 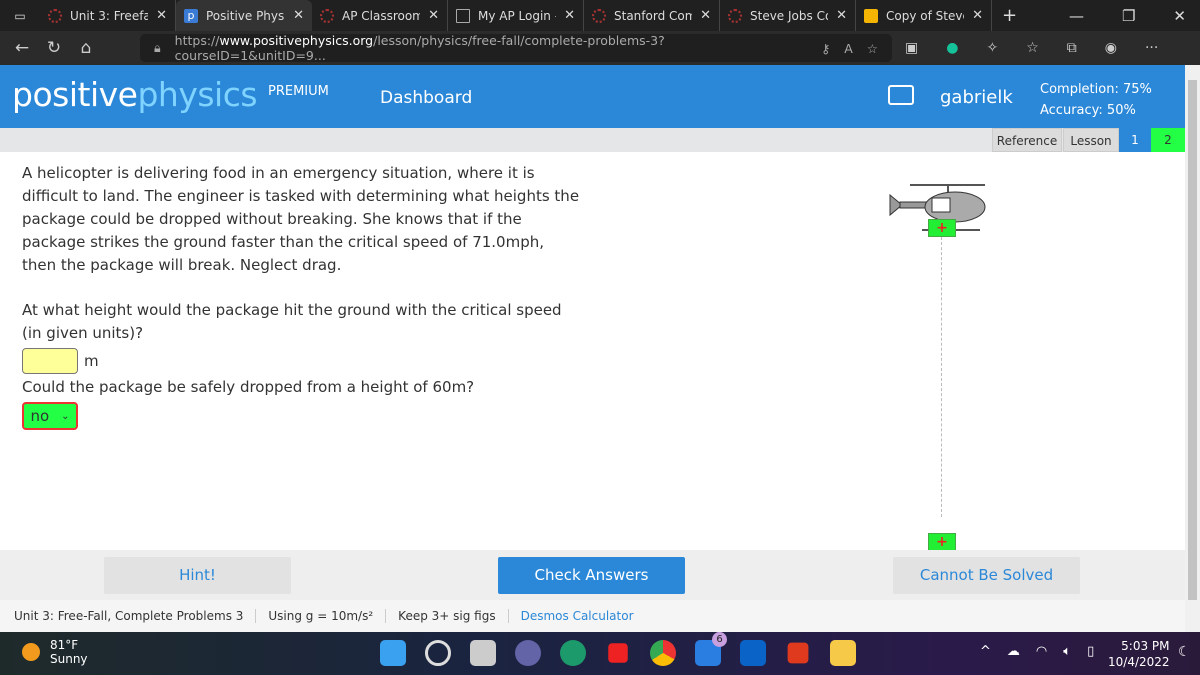 I want to click on taskbar: 81°F Sunny 6 ^ ☁ ◠ 🔈︎ ▯ 5:03 PM 10/4/2022 ☾, so click(x=600, y=653).